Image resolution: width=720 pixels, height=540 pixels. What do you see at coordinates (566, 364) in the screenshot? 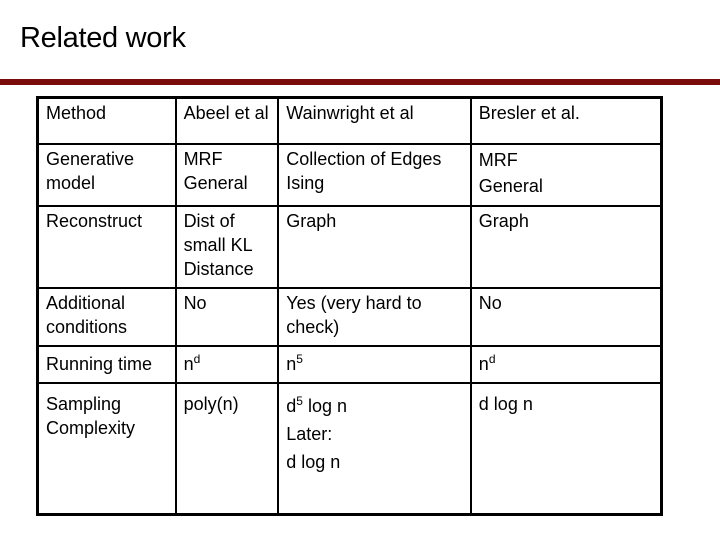
I see `cell-bresler: nd` at bounding box center [566, 364].